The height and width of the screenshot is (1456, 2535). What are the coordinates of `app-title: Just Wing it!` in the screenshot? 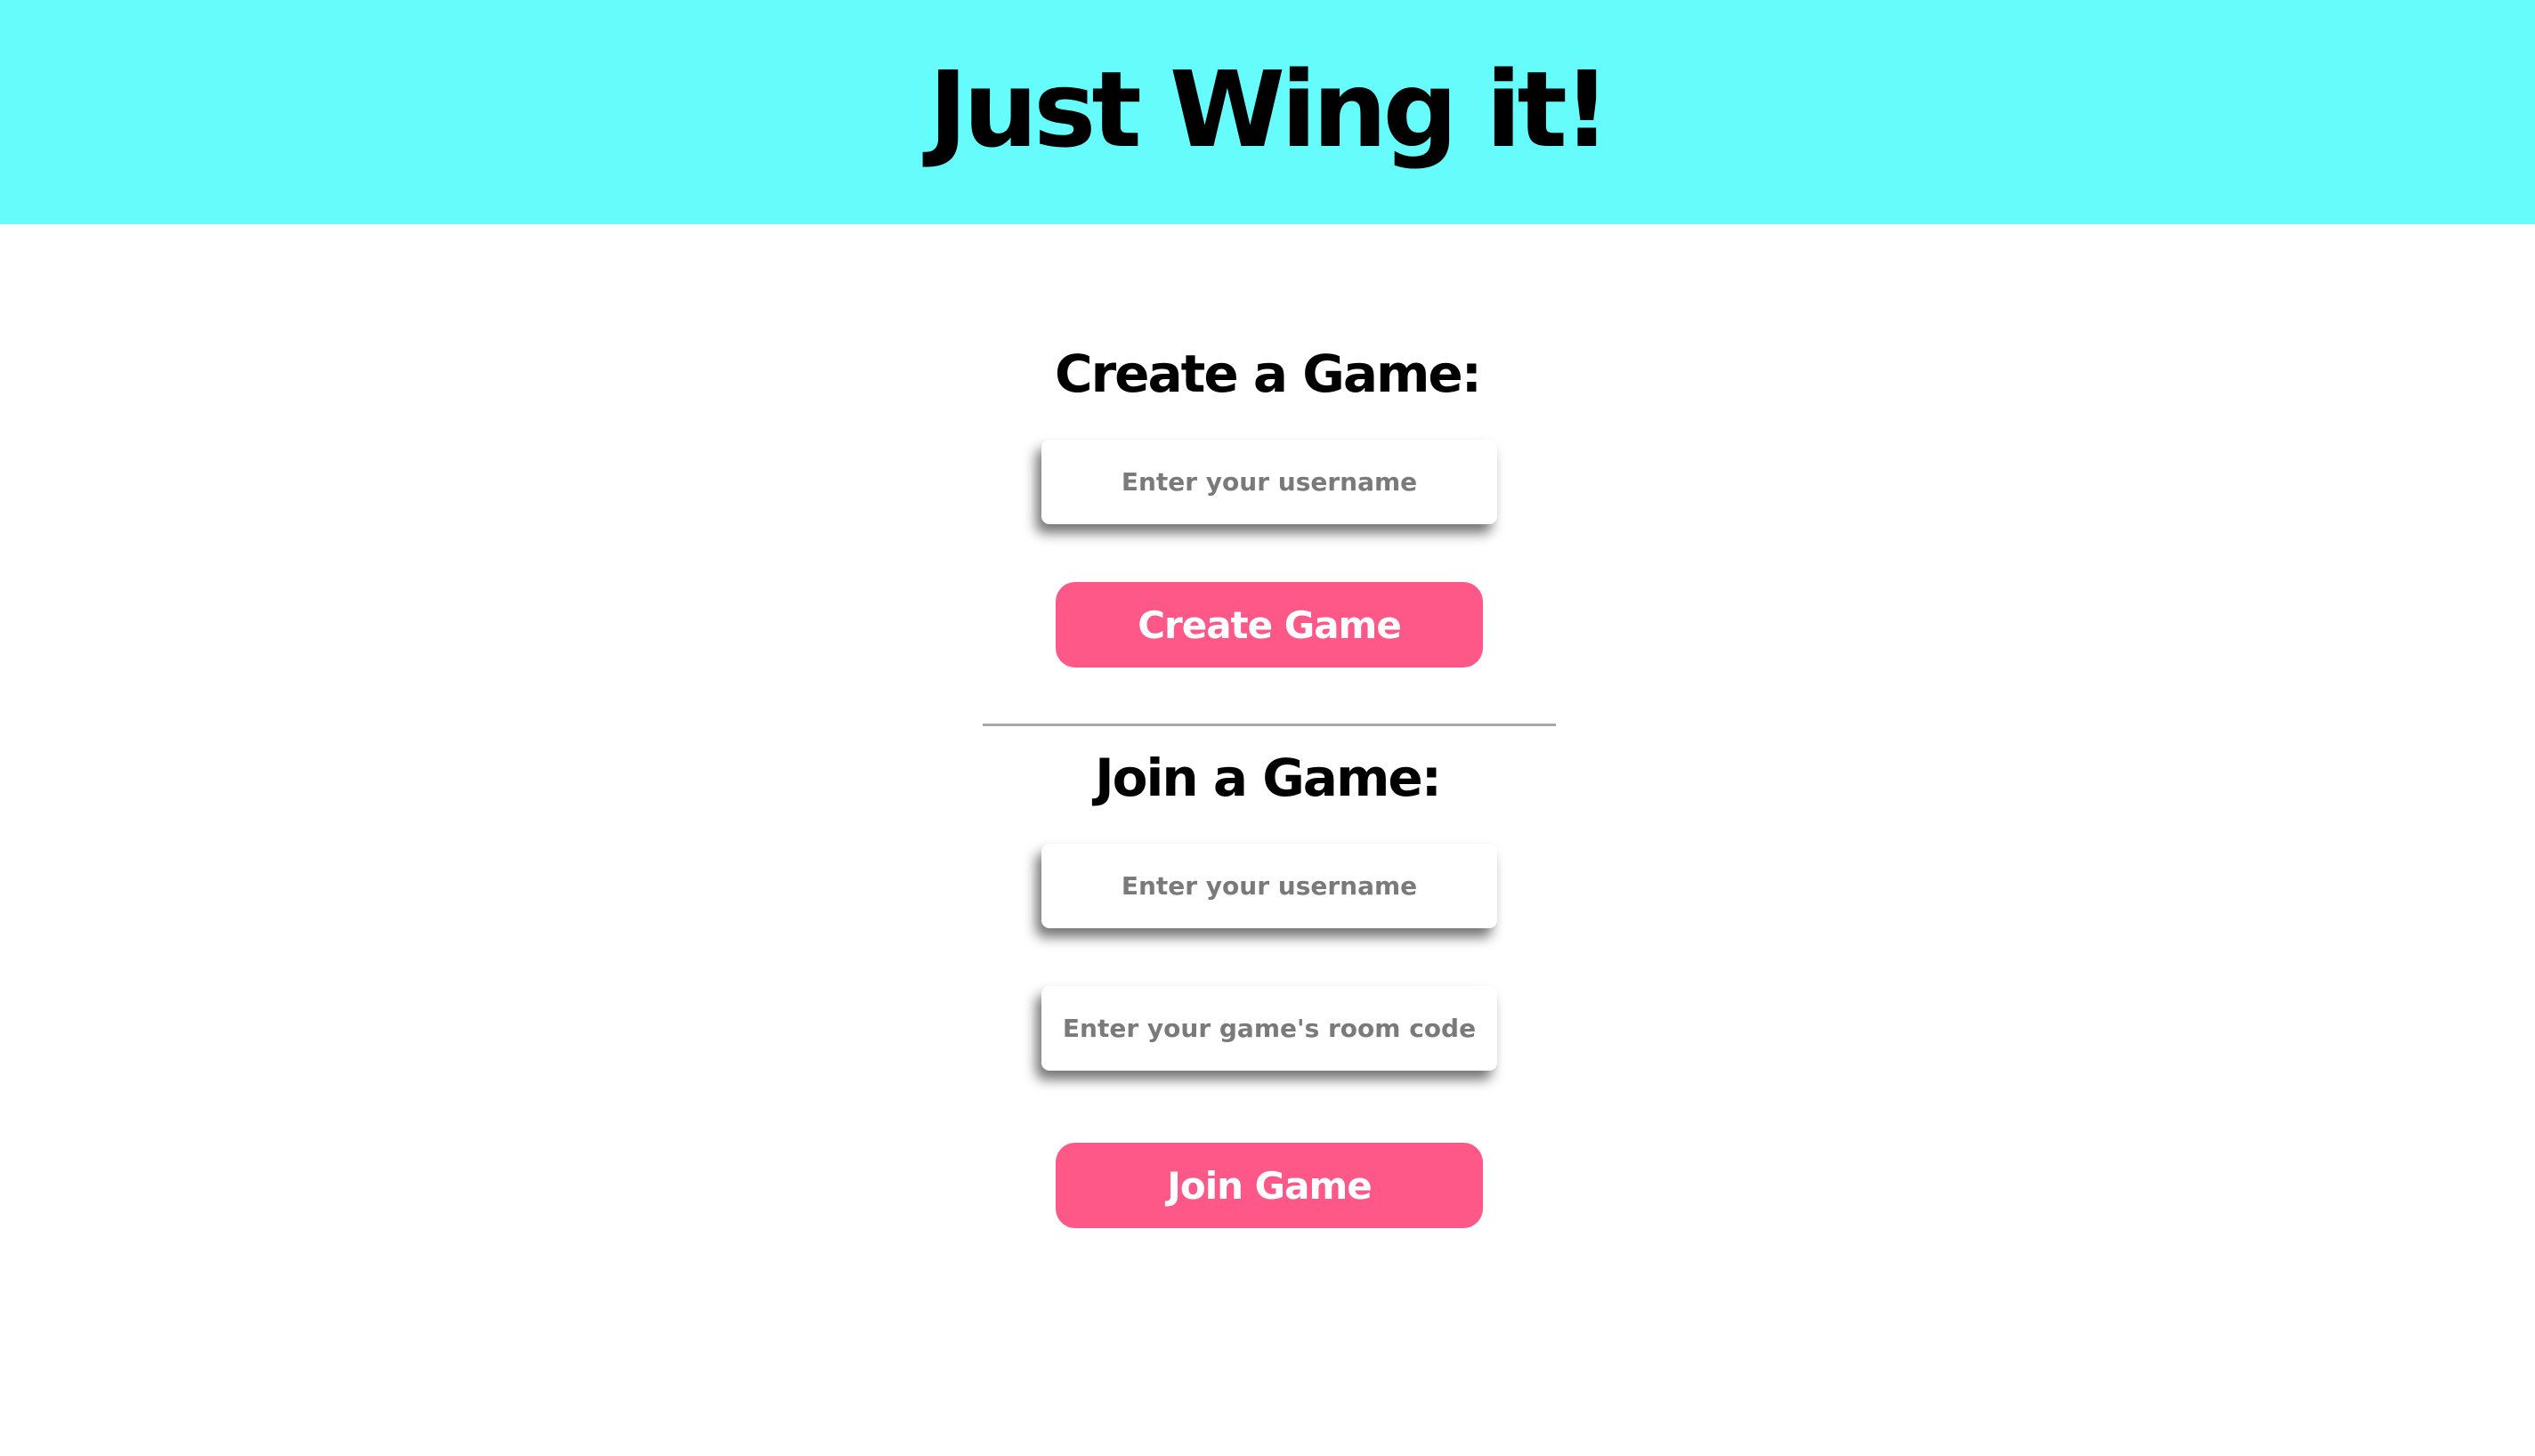 It's located at (1269, 109).